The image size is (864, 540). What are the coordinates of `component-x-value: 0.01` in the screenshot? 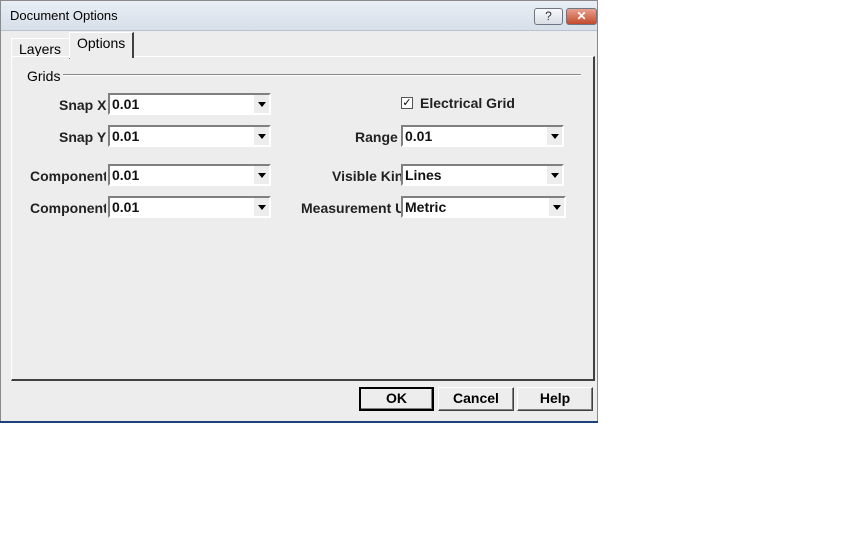 It's located at (126, 175).